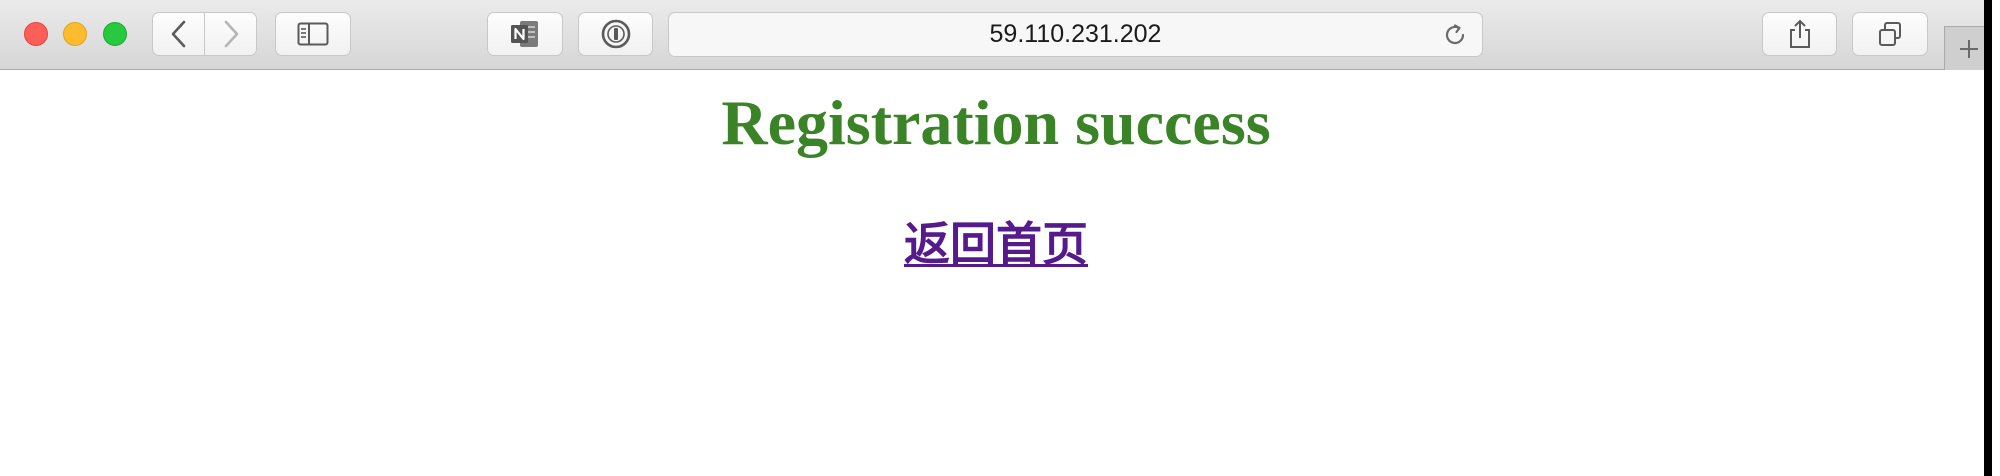 The width and height of the screenshot is (2000, 476). I want to click on tabs-overview-icon, so click(1890, 34).